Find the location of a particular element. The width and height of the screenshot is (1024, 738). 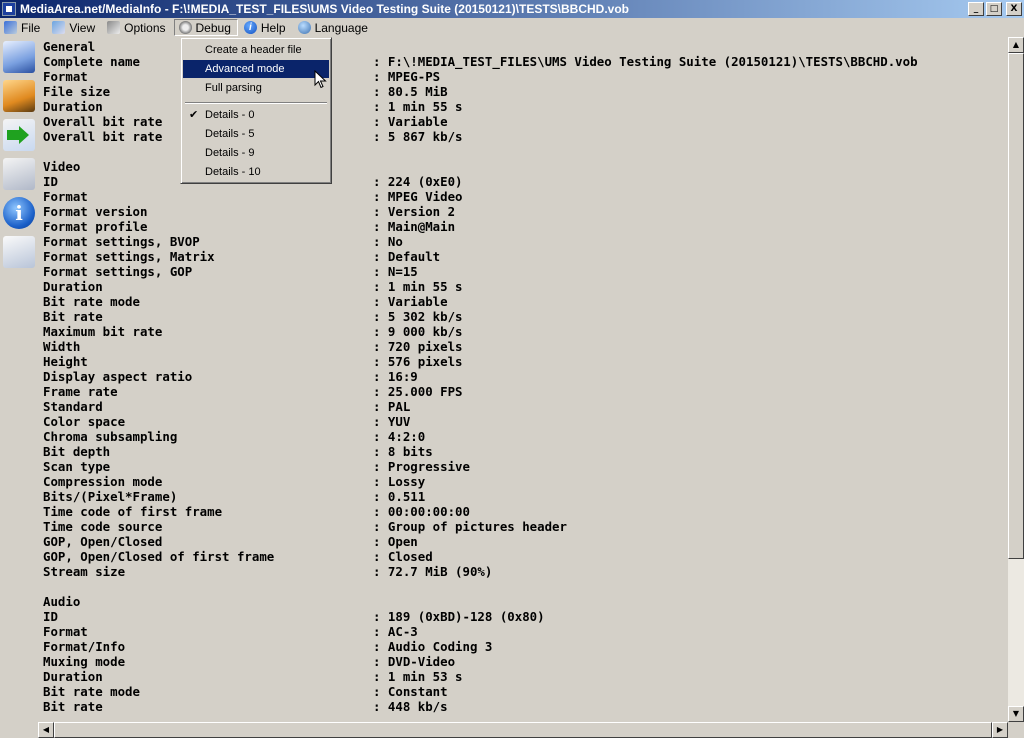

menu-debug-label: Debug is located at coordinates (213, 27).